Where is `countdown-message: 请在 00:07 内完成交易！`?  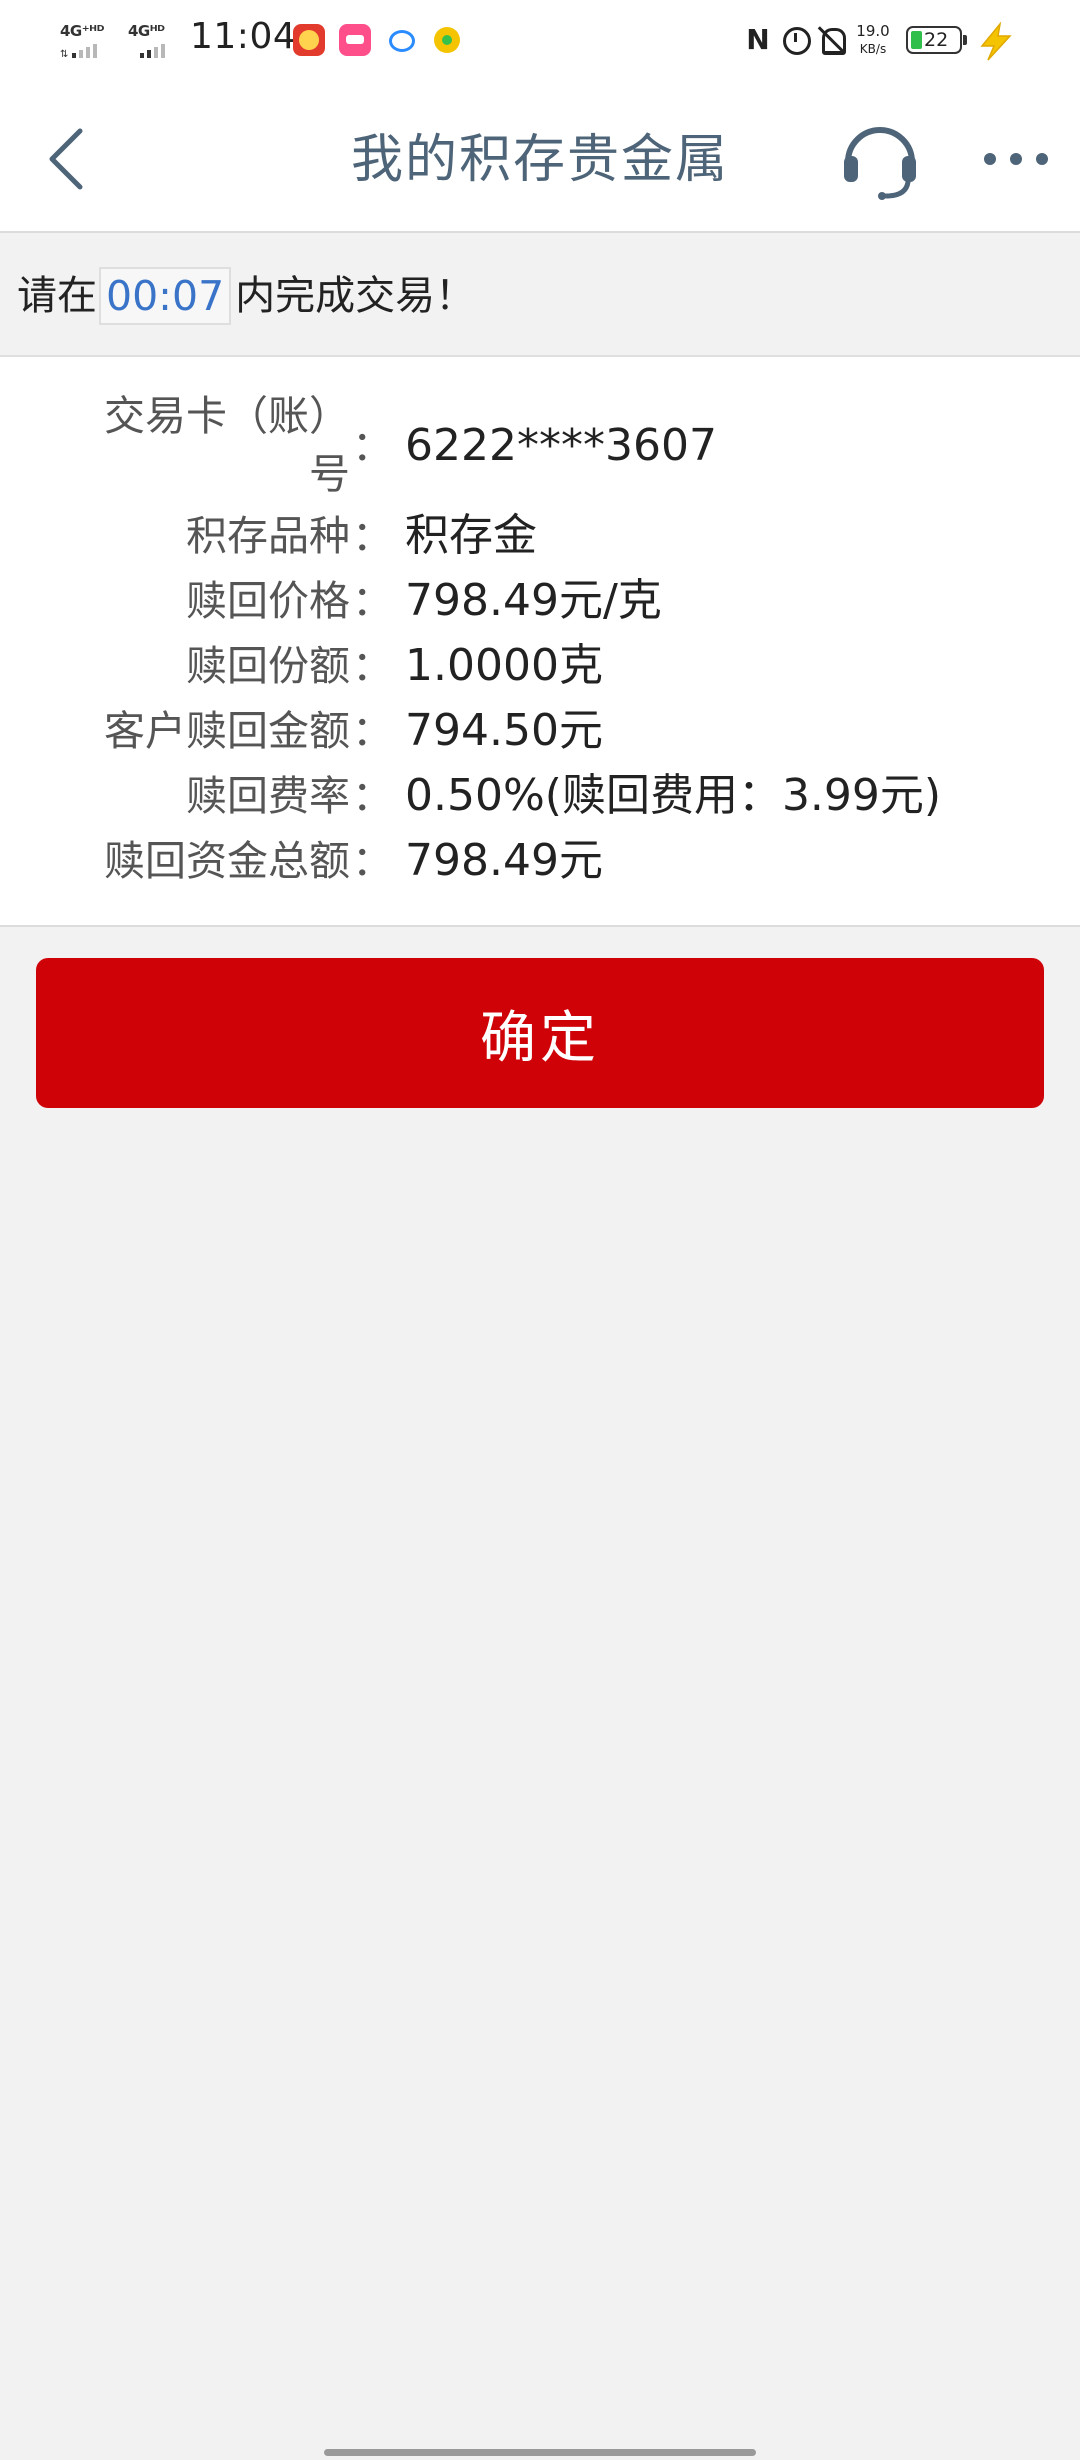
countdown-message: 请在 00:07 内完成交易！ is located at coordinates (246, 296).